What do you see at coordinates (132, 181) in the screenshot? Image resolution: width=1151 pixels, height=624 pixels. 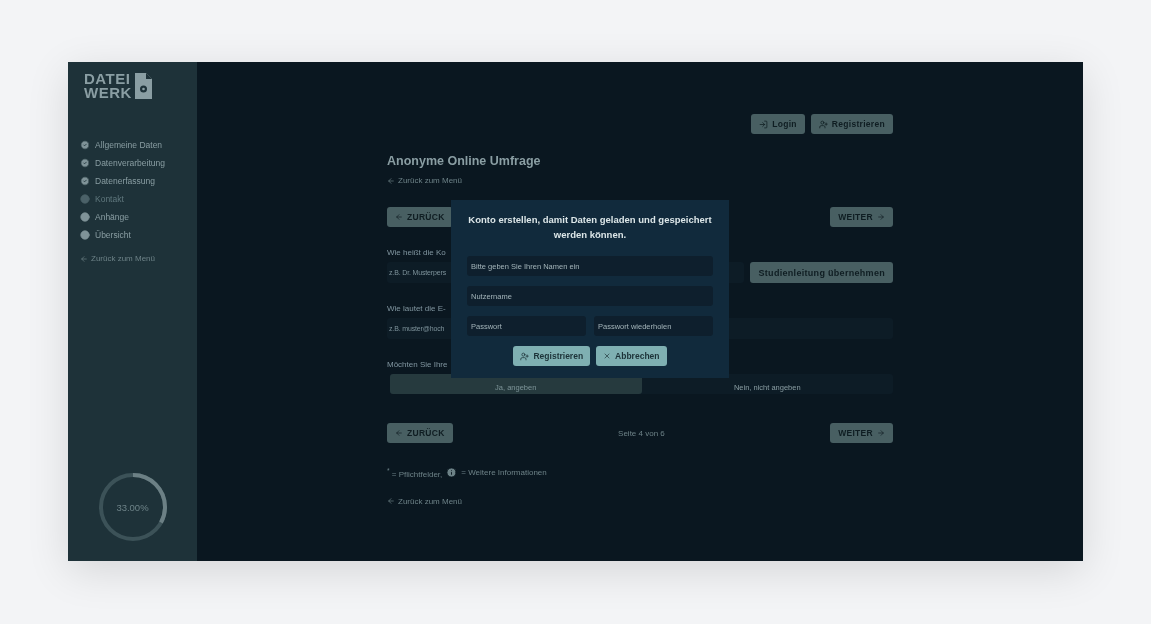 I see `sidebar-step: Datenerfassung` at bounding box center [132, 181].